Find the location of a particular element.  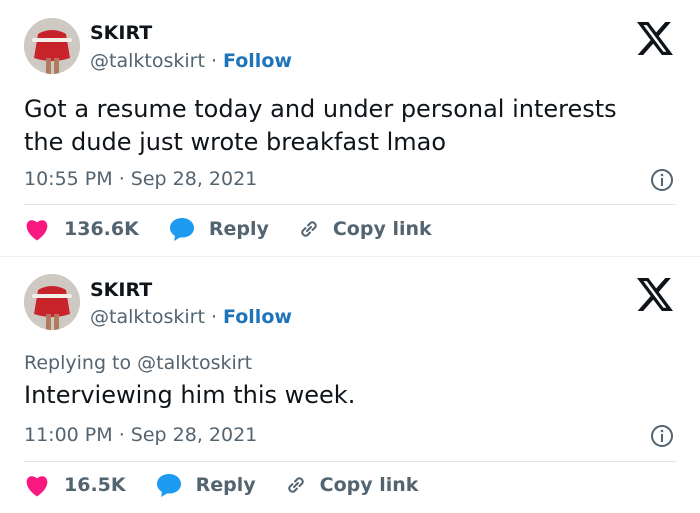

replying-to-line: Replying to @talktoskirt is located at coordinates (138, 363).